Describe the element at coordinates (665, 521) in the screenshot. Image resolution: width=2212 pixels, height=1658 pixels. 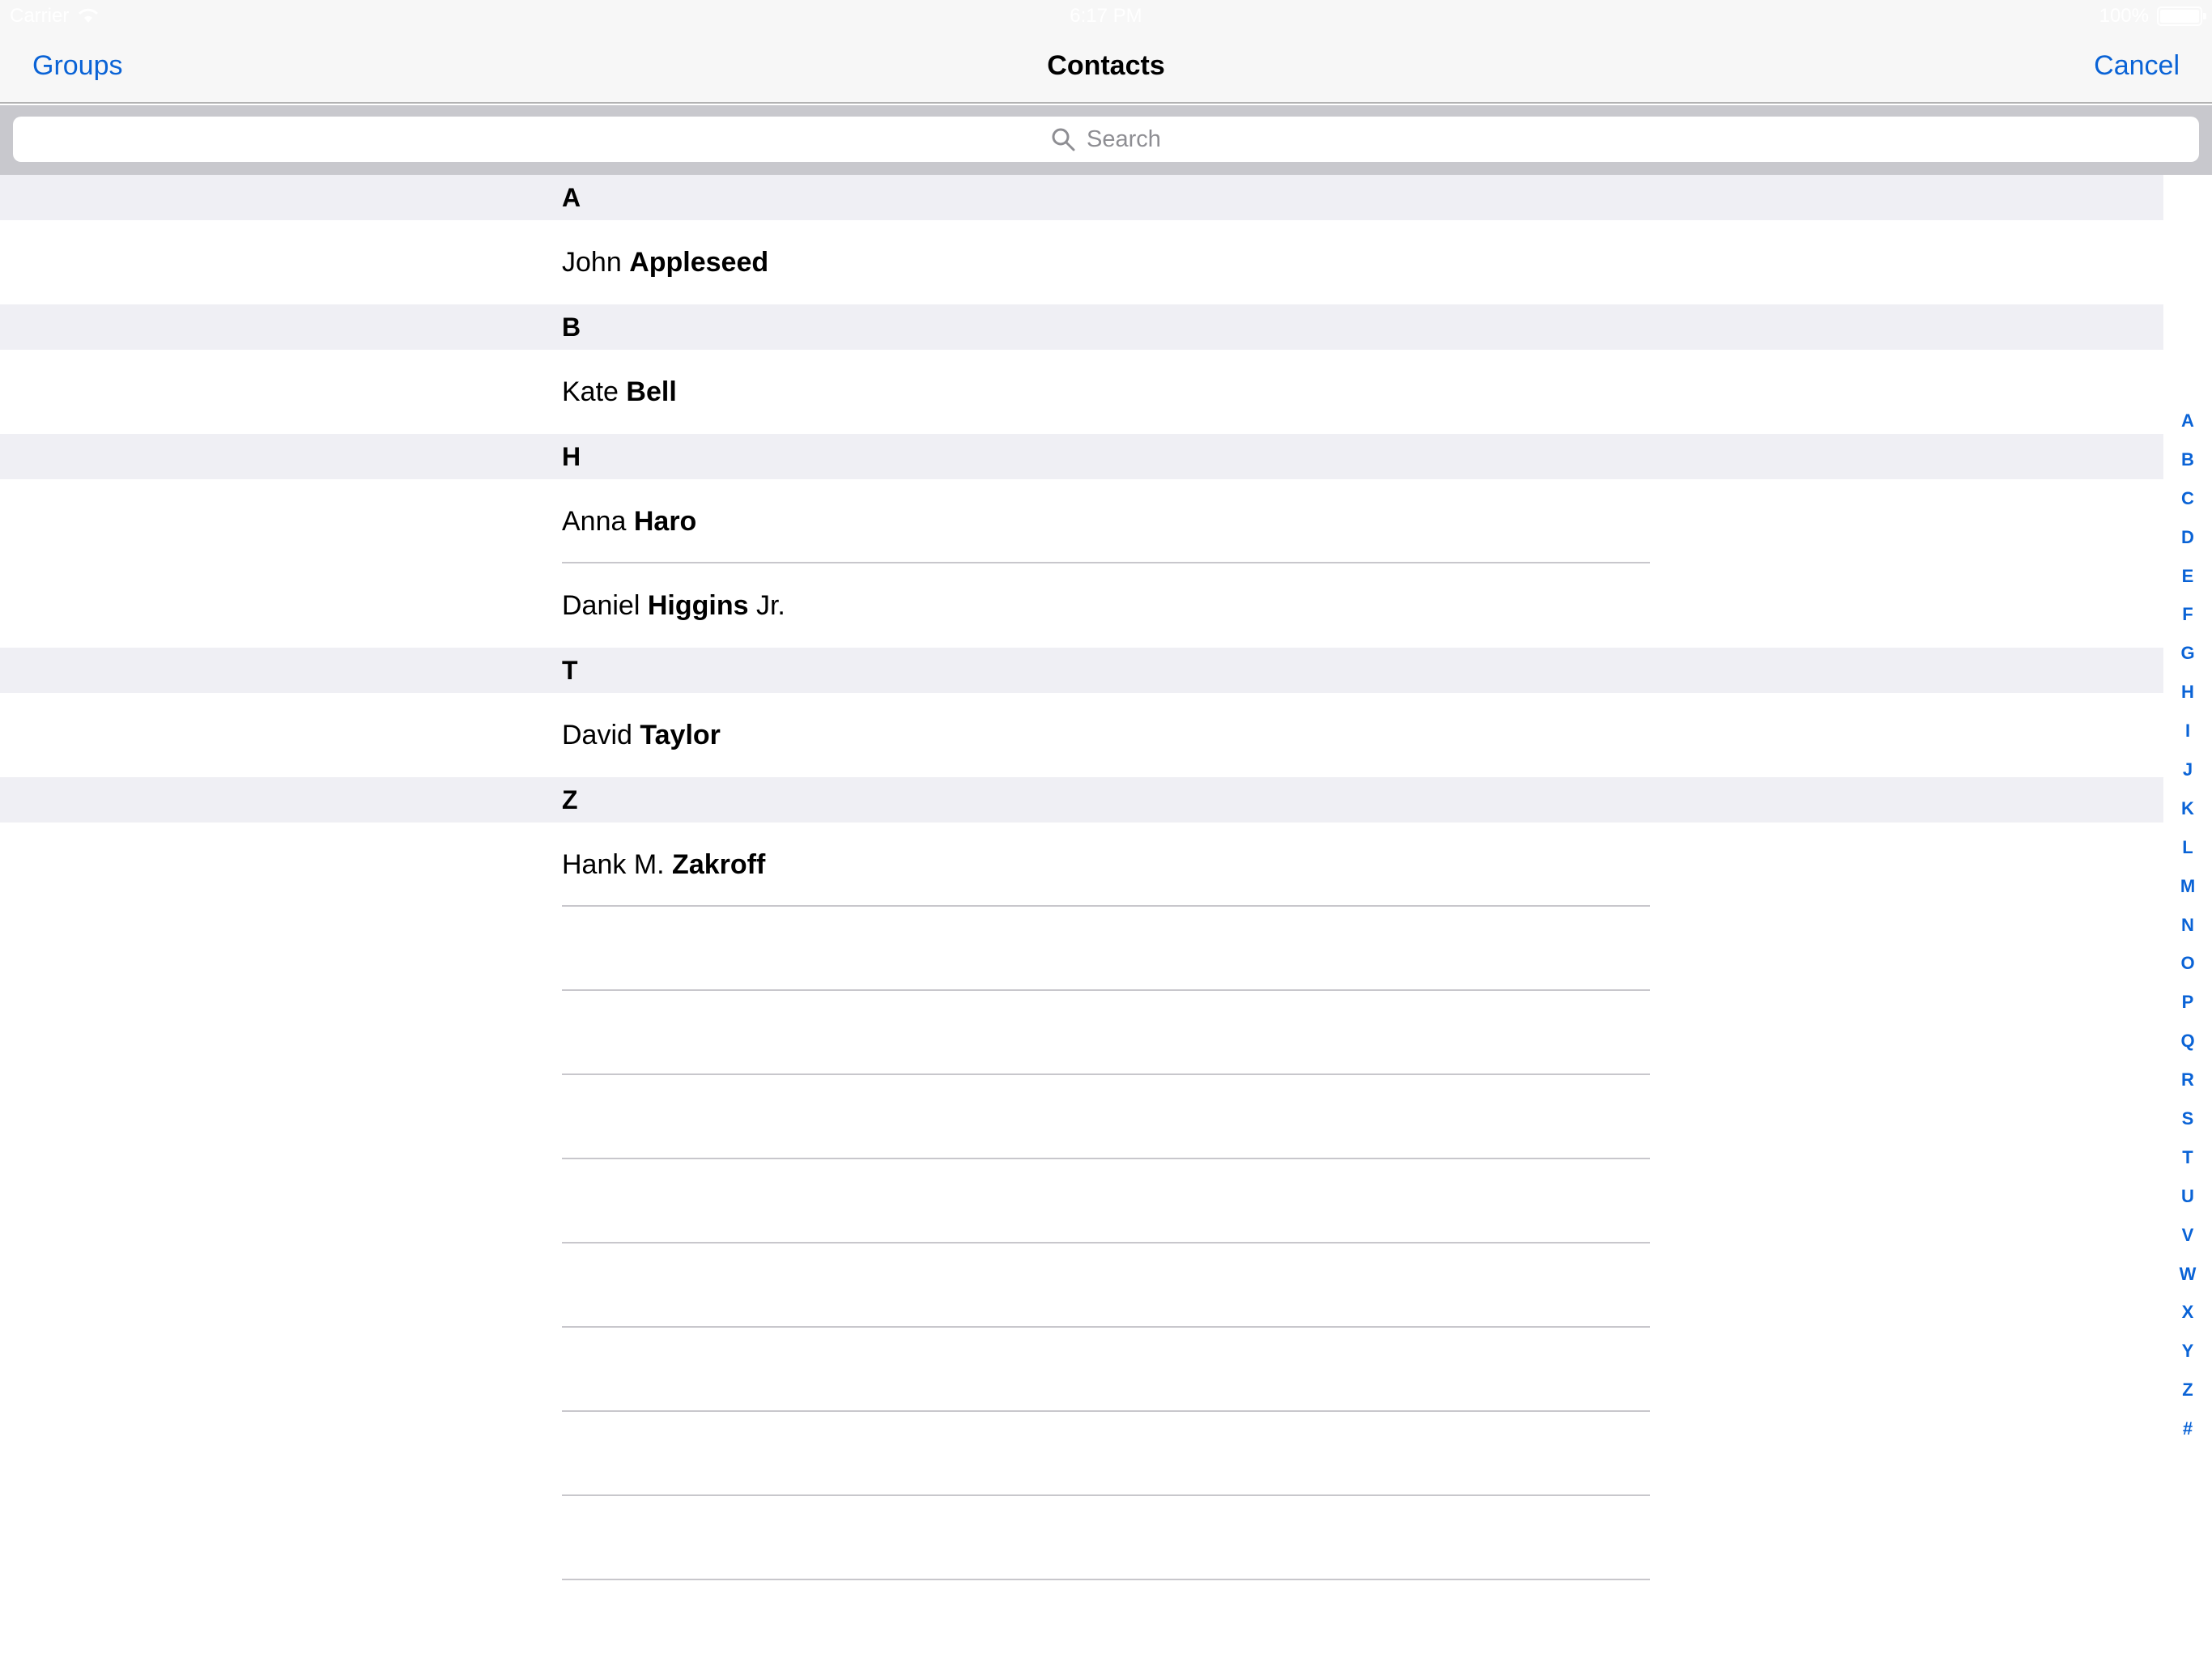
I see `contact-last-name: Haro` at that location.